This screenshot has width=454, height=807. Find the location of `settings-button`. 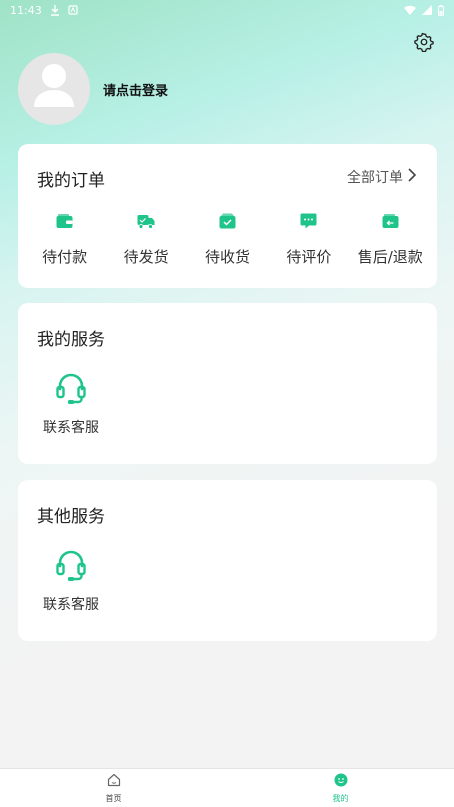

settings-button is located at coordinates (424, 42).